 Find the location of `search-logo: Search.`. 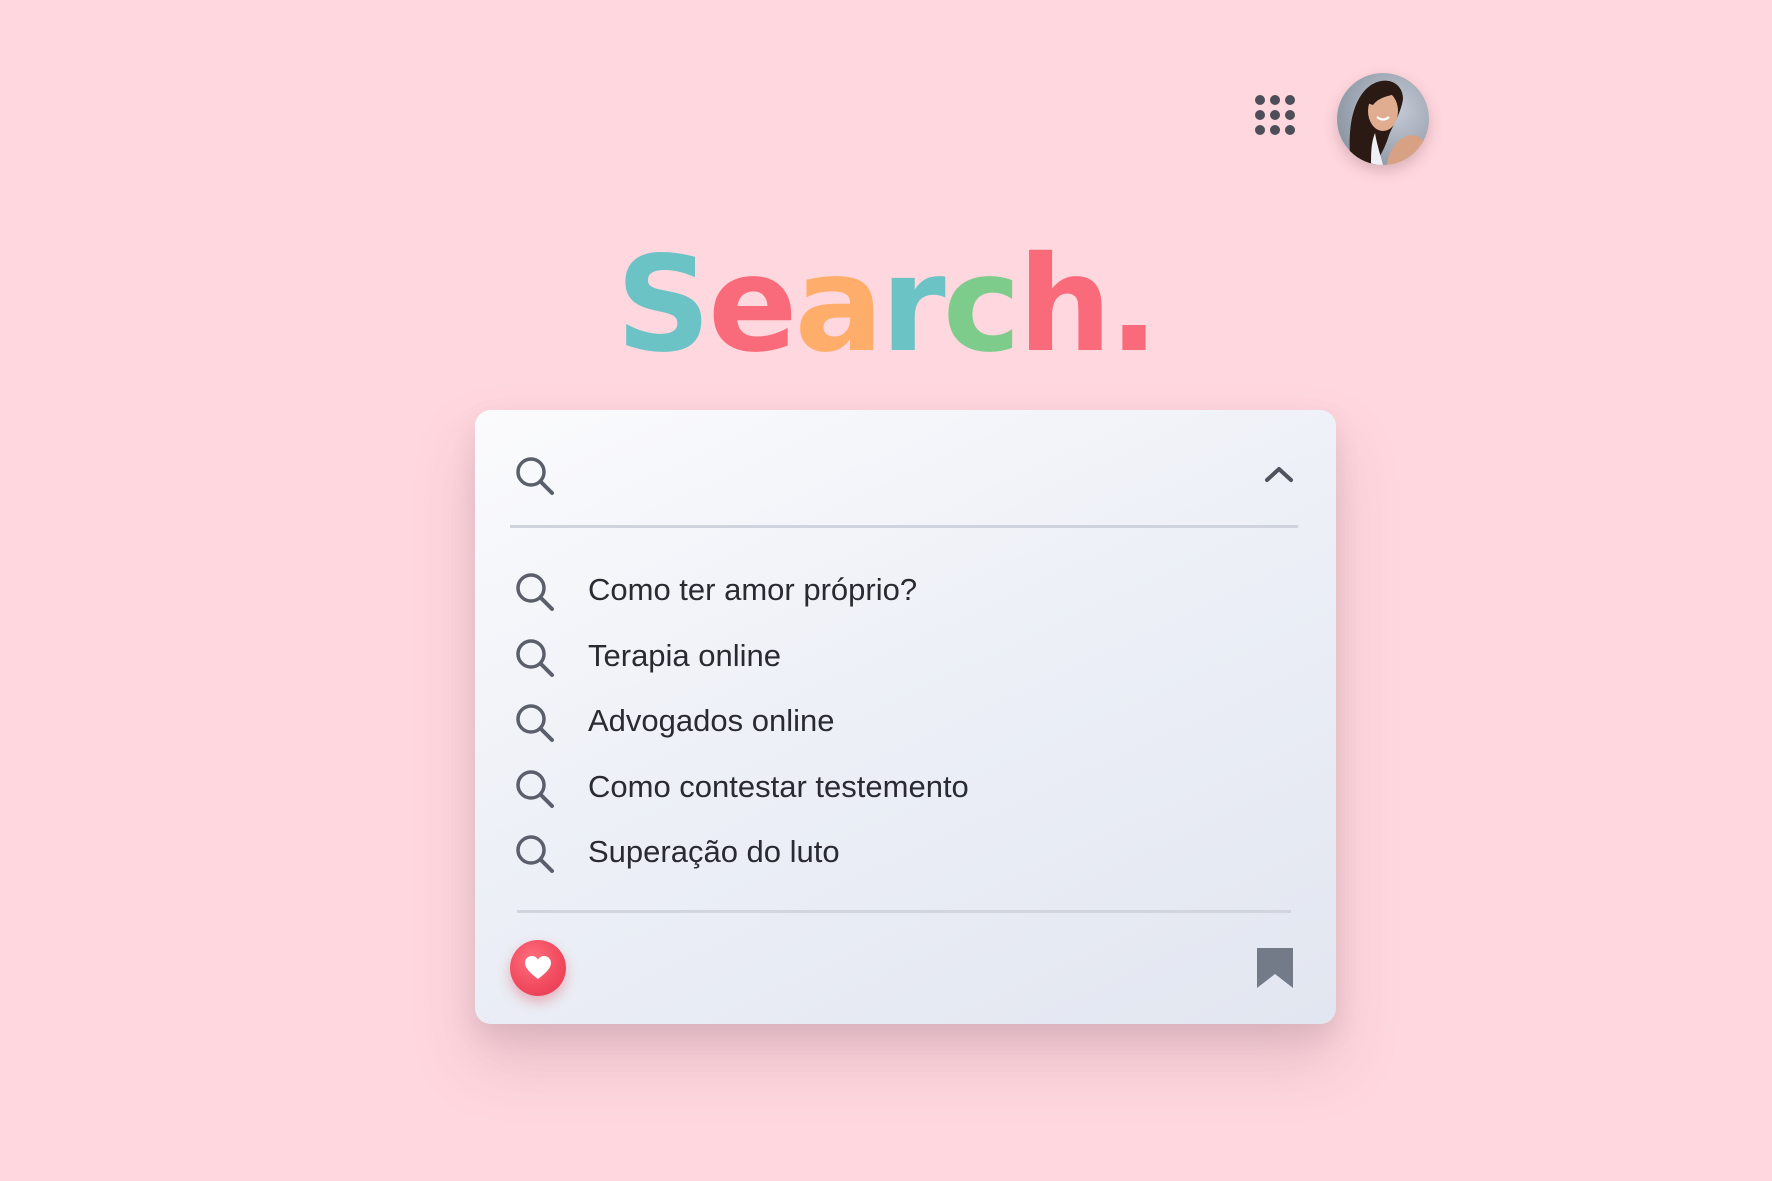

search-logo: Search. is located at coordinates (886, 305).